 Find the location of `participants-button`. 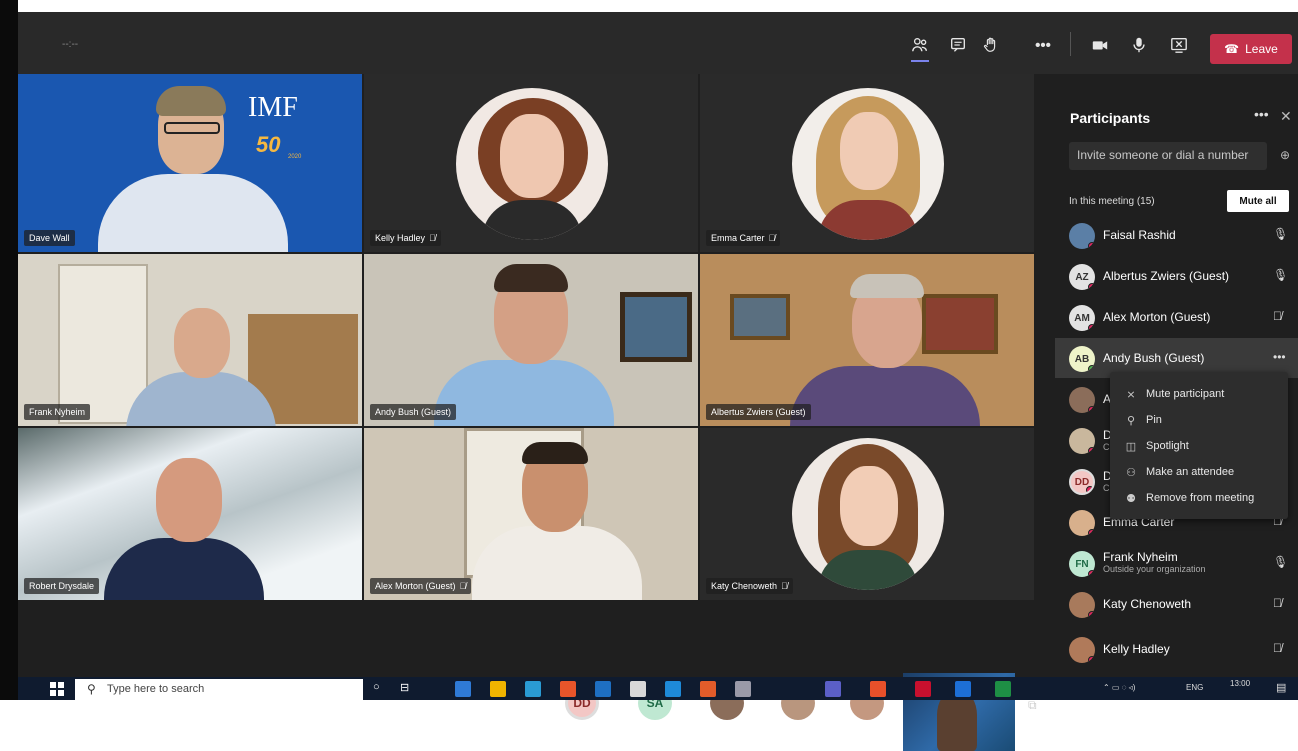

participants-button is located at coordinates (920, 46).